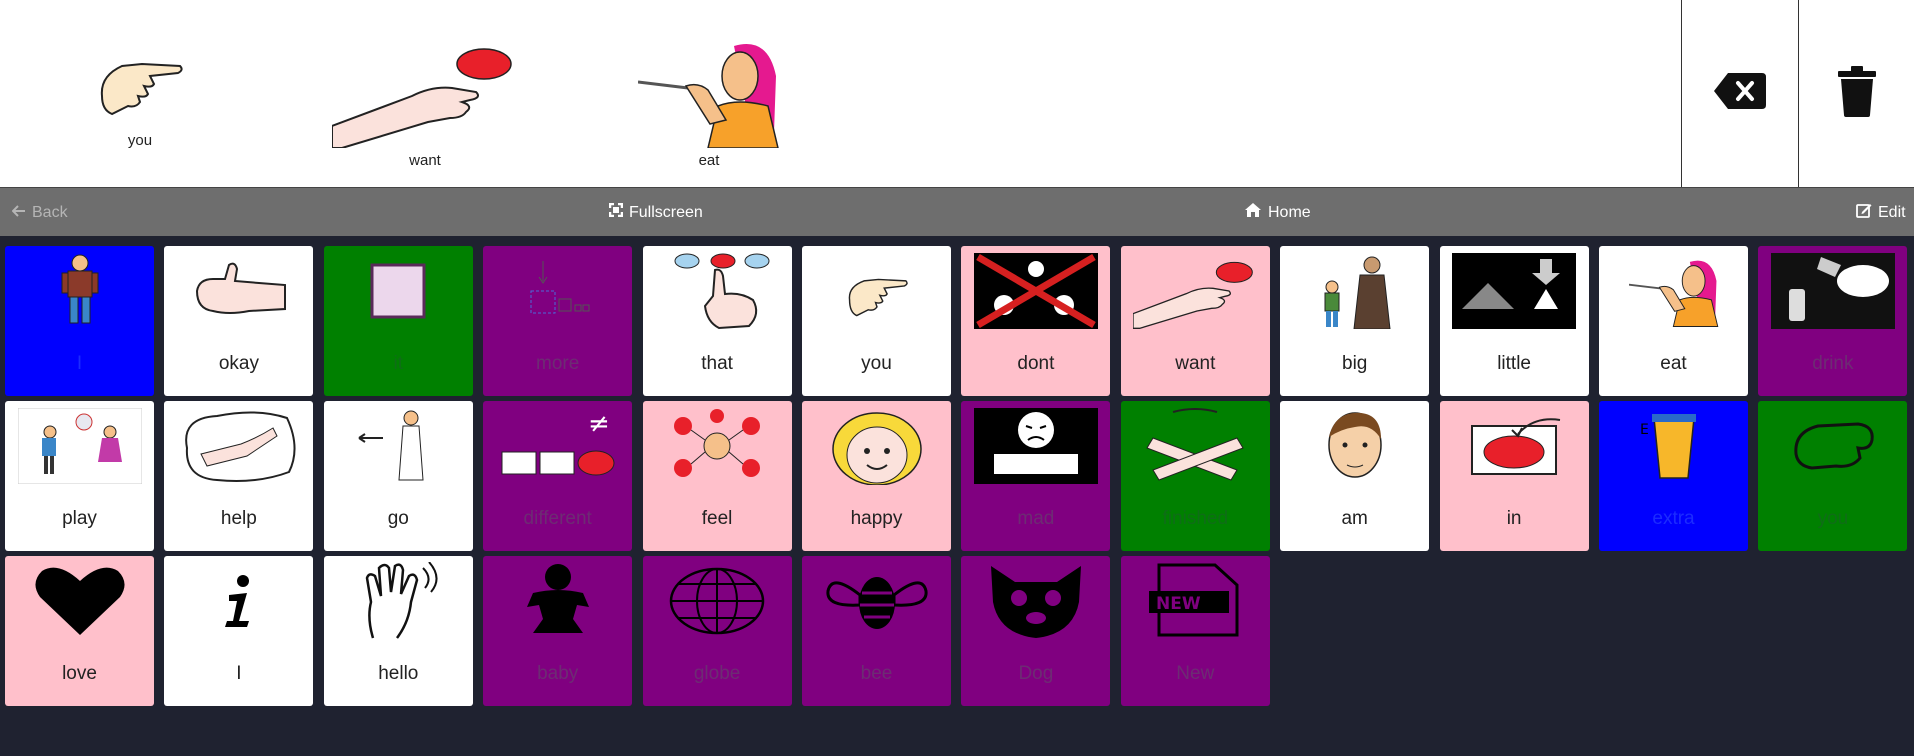  What do you see at coordinates (1355, 321) in the screenshot?
I see `symbol-tile: big` at bounding box center [1355, 321].